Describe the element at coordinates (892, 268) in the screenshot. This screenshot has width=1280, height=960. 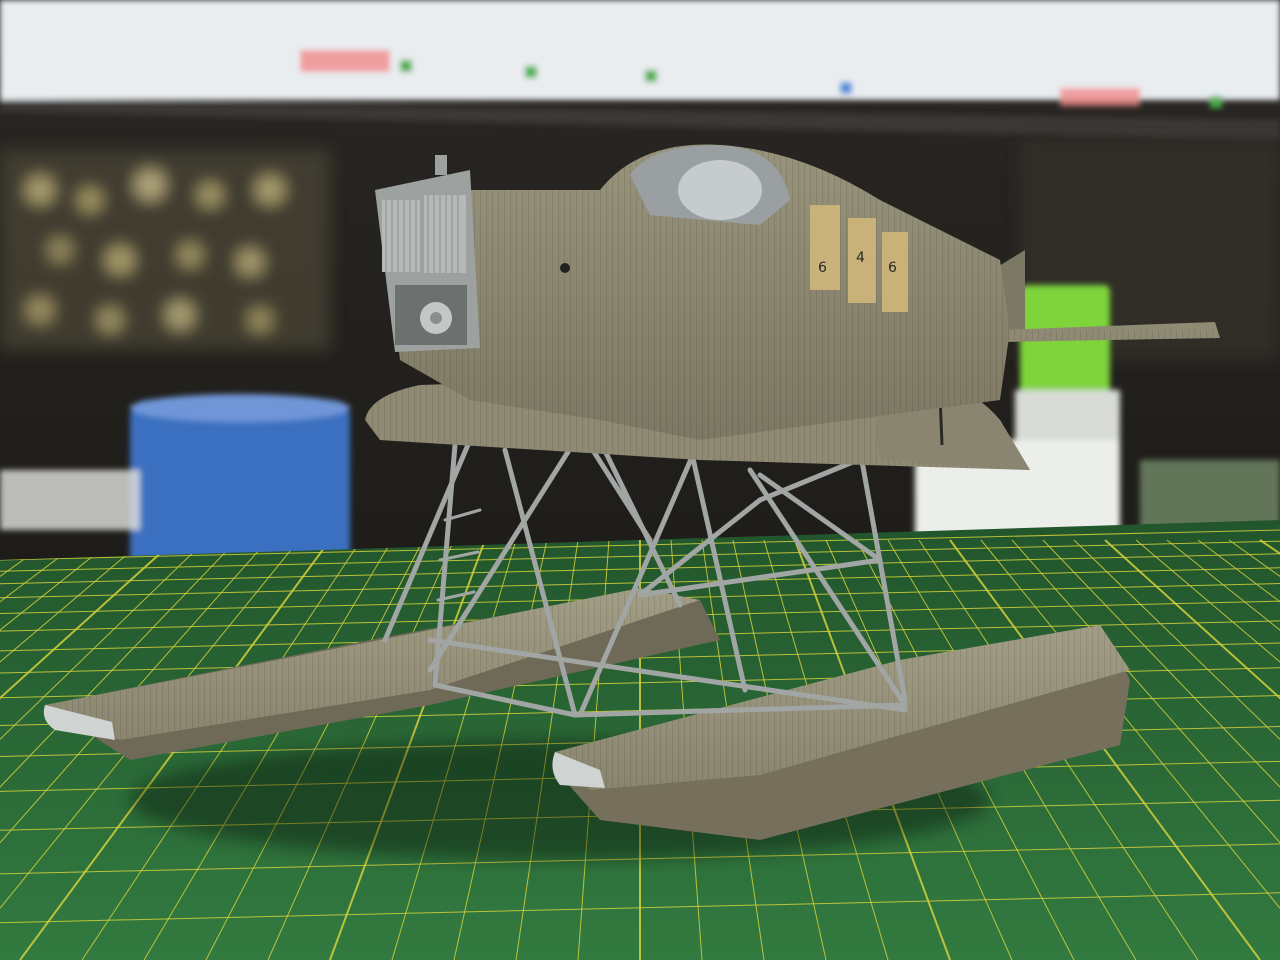
I see `window-number-3: 6` at that location.